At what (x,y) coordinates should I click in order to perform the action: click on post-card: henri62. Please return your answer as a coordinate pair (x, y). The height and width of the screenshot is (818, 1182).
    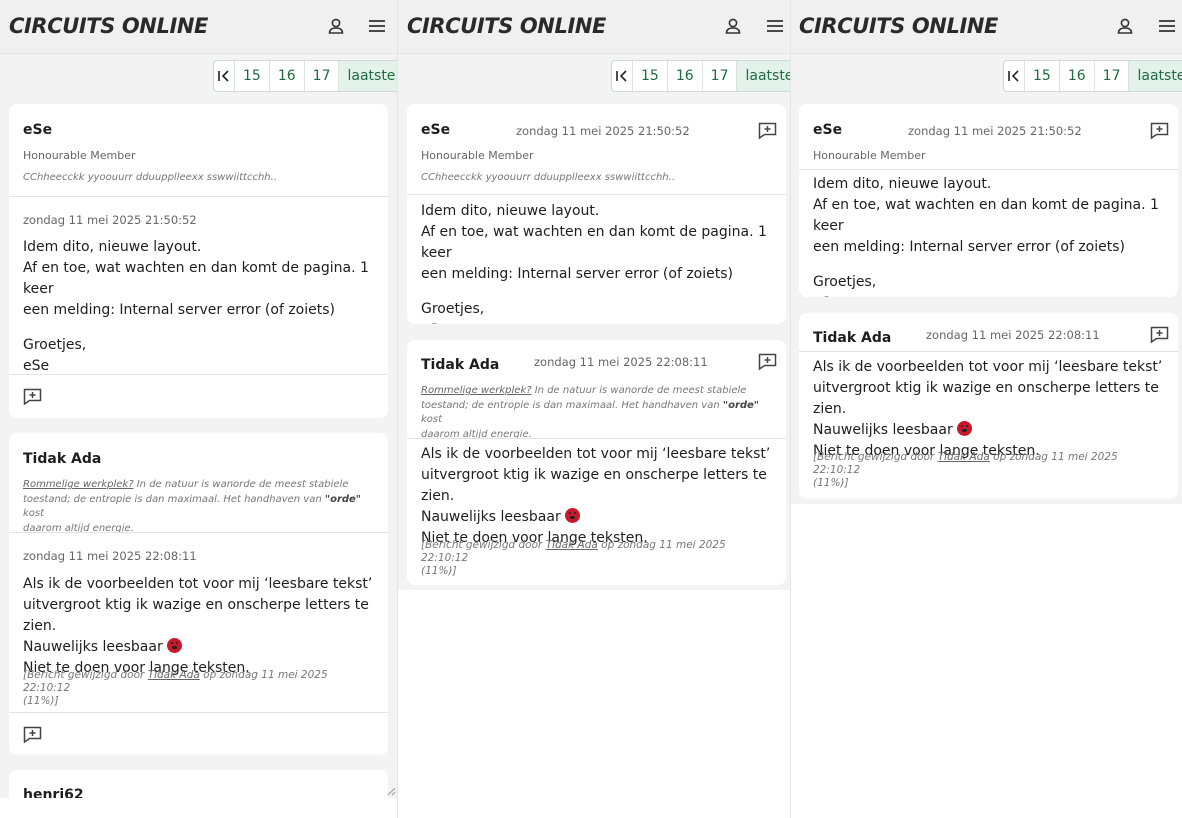
    Looking at the image, I should click on (198, 784).